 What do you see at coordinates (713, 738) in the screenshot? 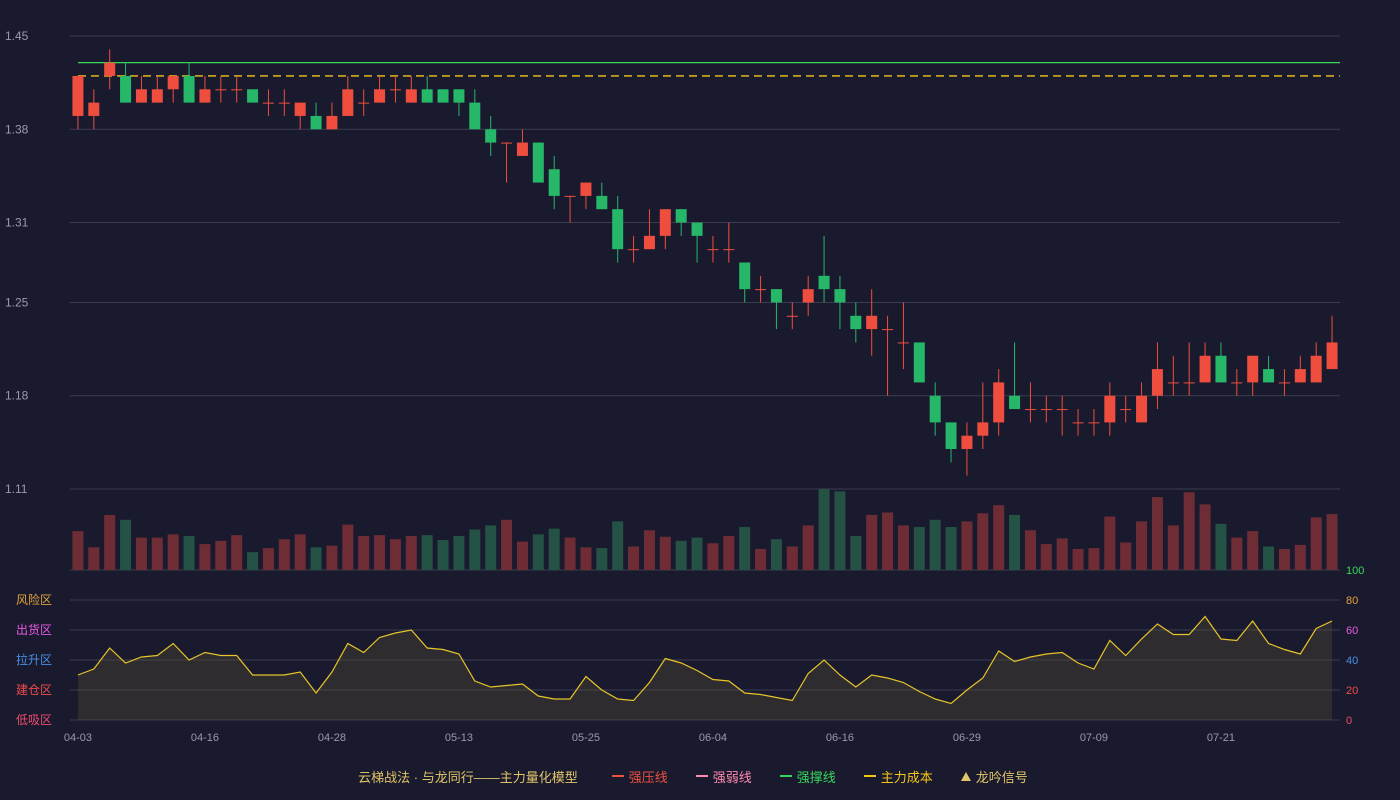
I see `x-tick-label: 06-04` at bounding box center [713, 738].